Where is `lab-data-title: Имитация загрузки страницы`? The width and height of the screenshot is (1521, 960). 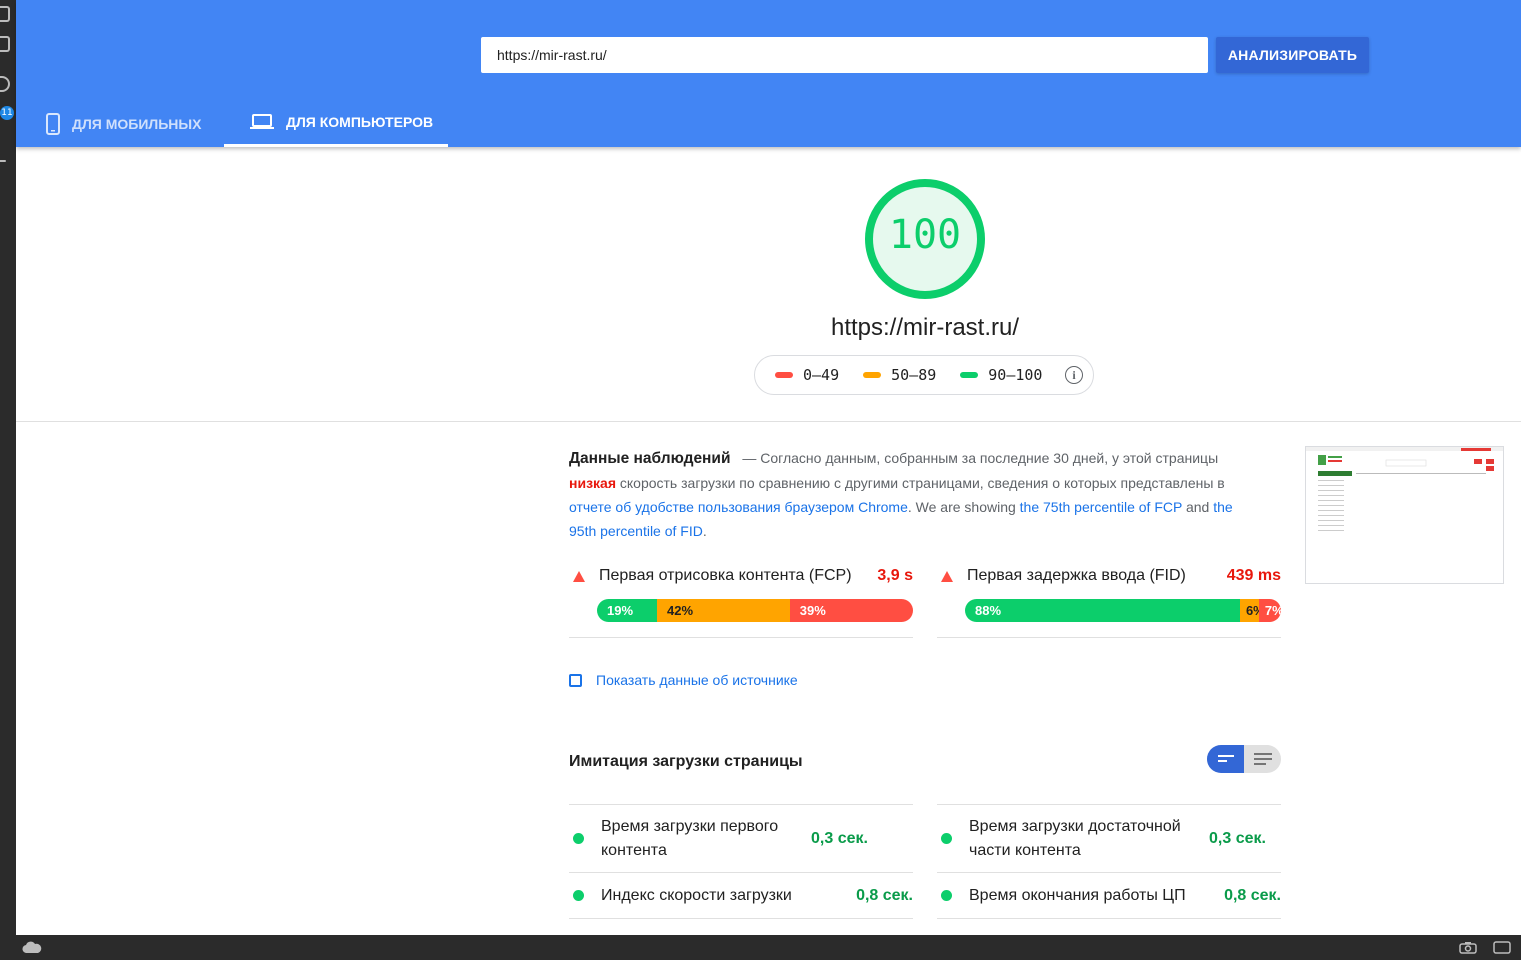
lab-data-title: Имитация загрузки страницы is located at coordinates (686, 761).